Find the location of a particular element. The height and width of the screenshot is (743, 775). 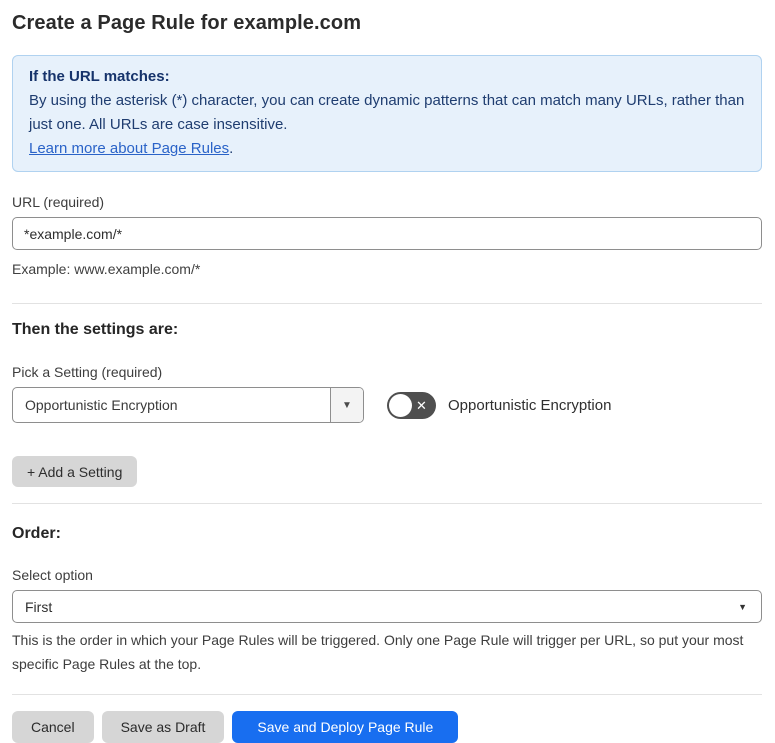

cancel-button: Cancel is located at coordinates (53, 727).